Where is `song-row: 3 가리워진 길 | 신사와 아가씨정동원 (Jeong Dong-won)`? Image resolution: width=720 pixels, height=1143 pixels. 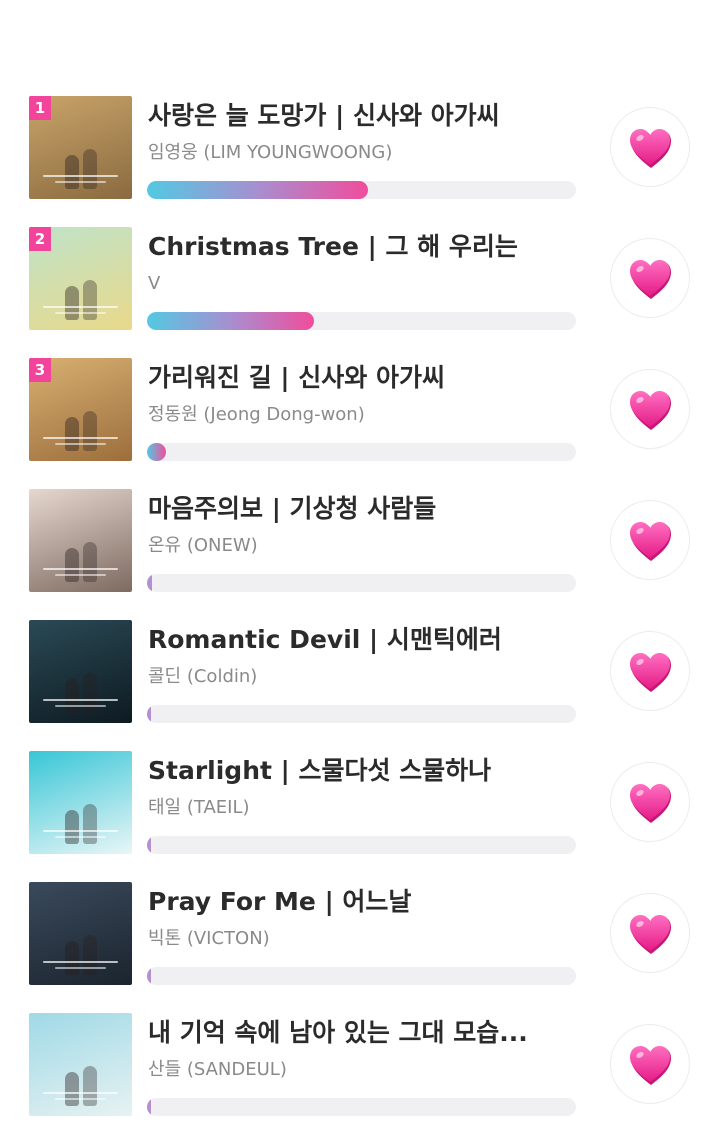
song-row: 3 가리워진 길 | 신사와 아가씨정동원 (Jeong Dong-won) is located at coordinates (360, 422).